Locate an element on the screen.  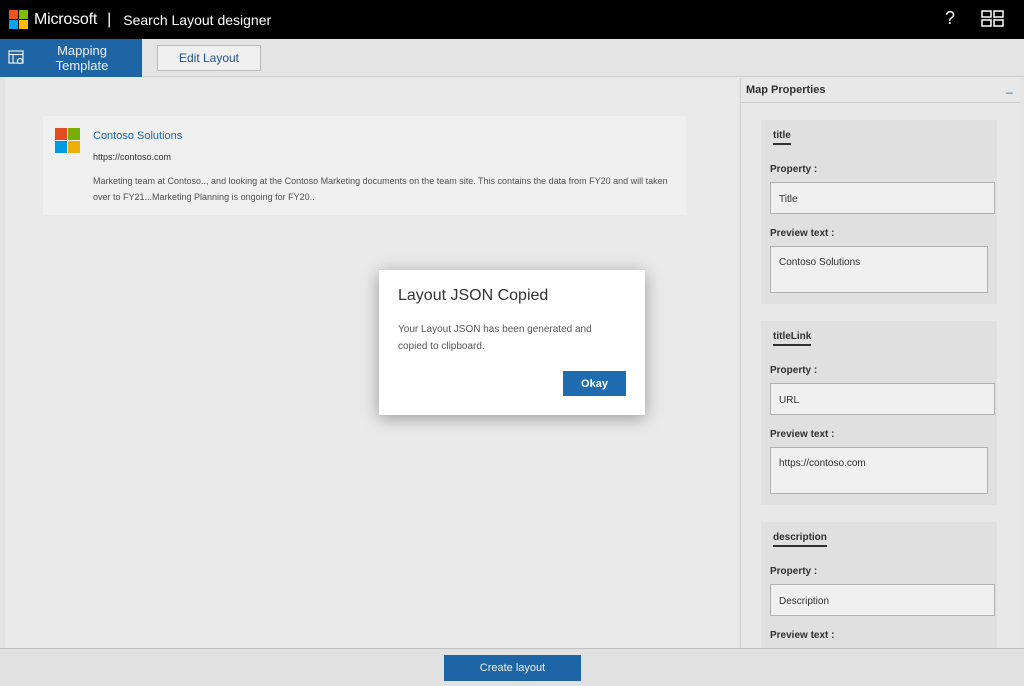
microsoft-logo-icon is located at coordinates (18, 19).